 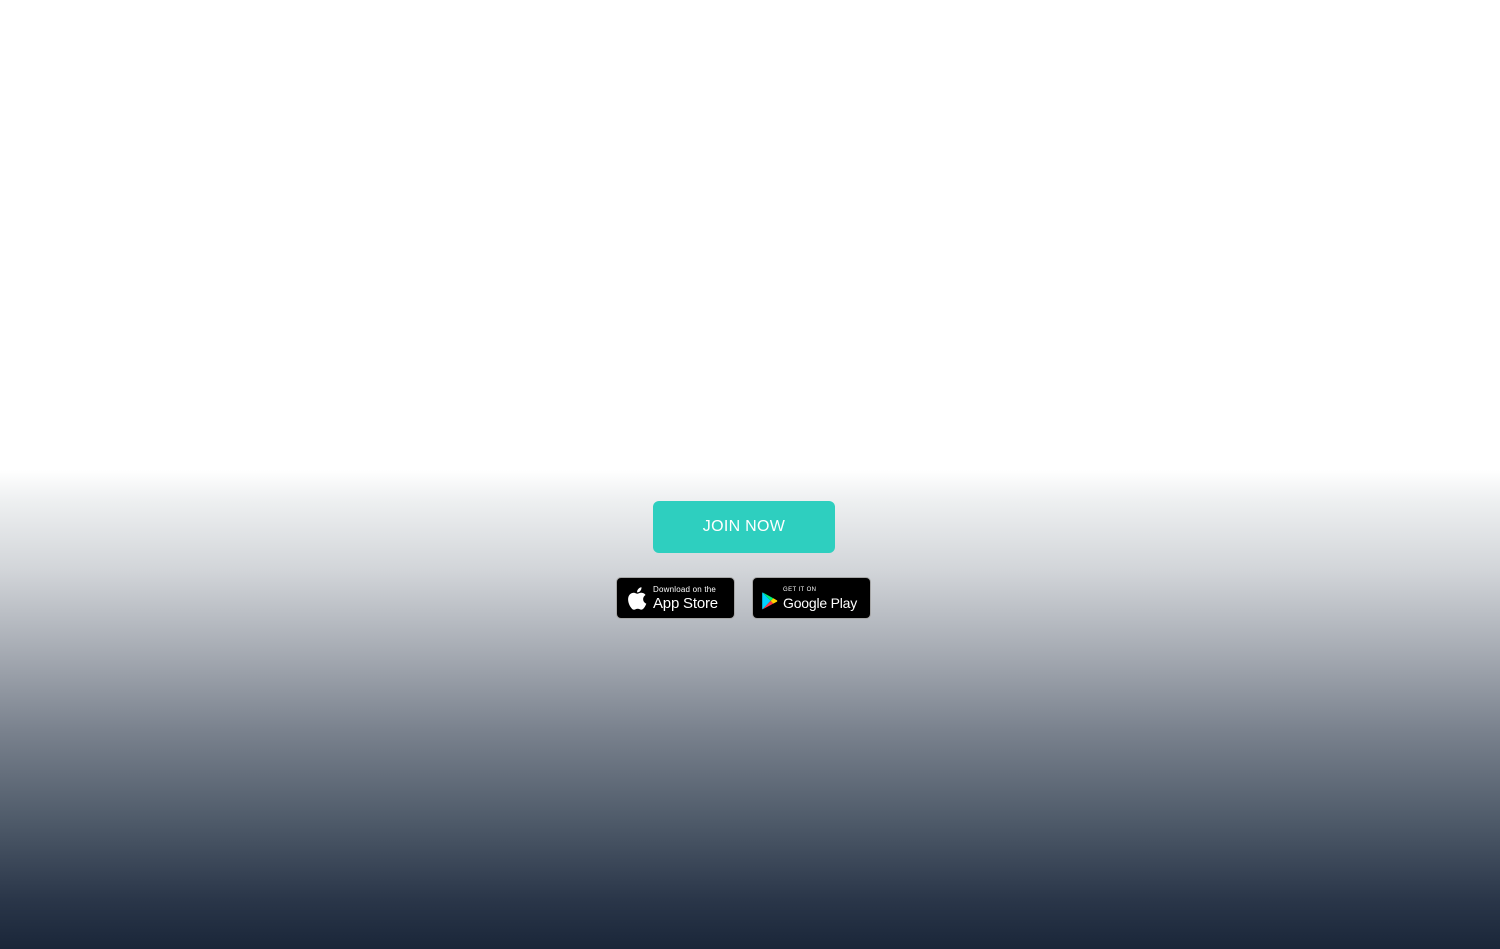 I want to click on google-play-badge: GET IT ON Google Play, so click(x=811, y=598).